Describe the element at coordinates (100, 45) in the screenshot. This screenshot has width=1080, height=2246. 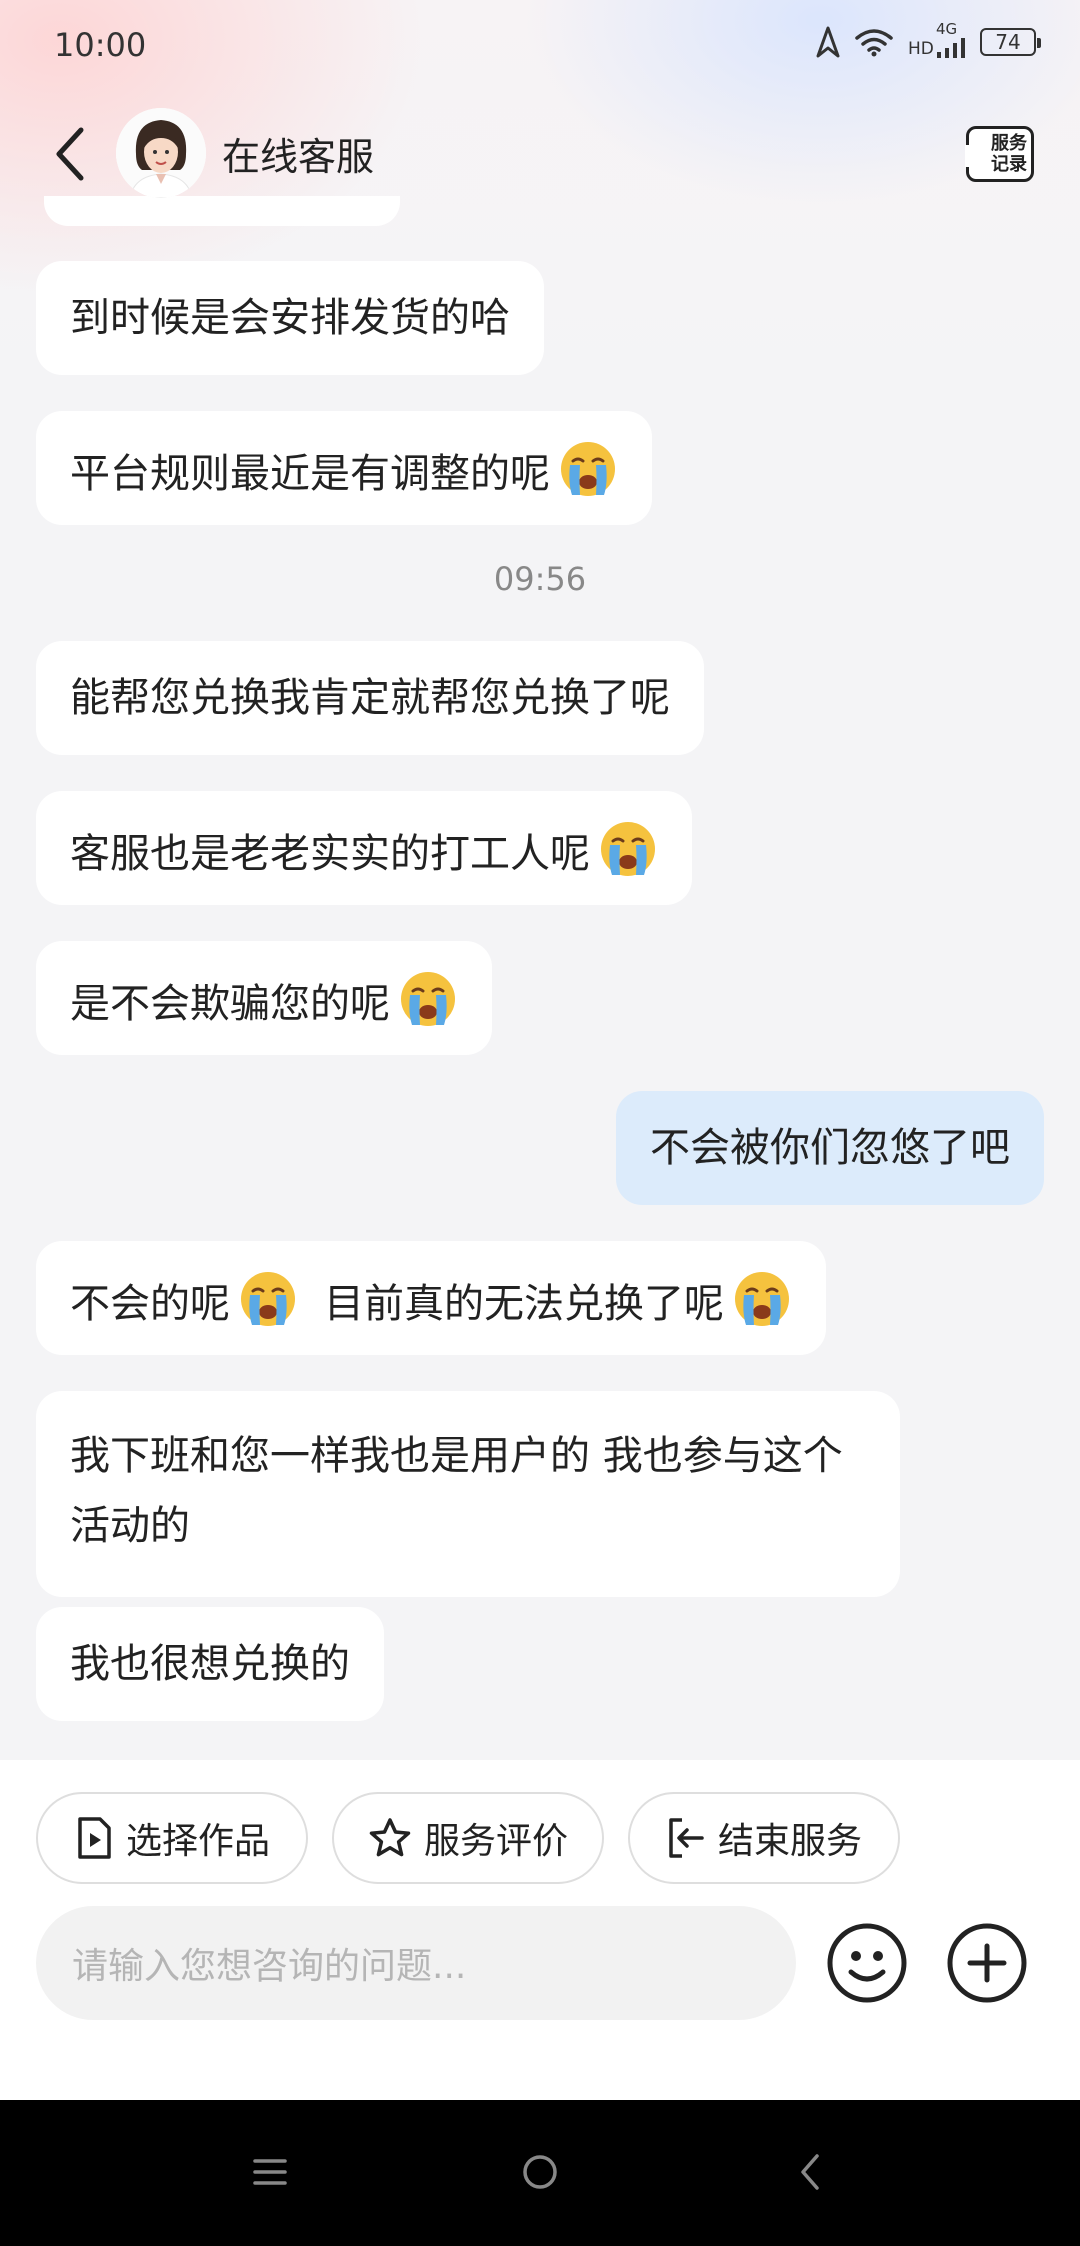
I see `status-time: 10:00` at that location.